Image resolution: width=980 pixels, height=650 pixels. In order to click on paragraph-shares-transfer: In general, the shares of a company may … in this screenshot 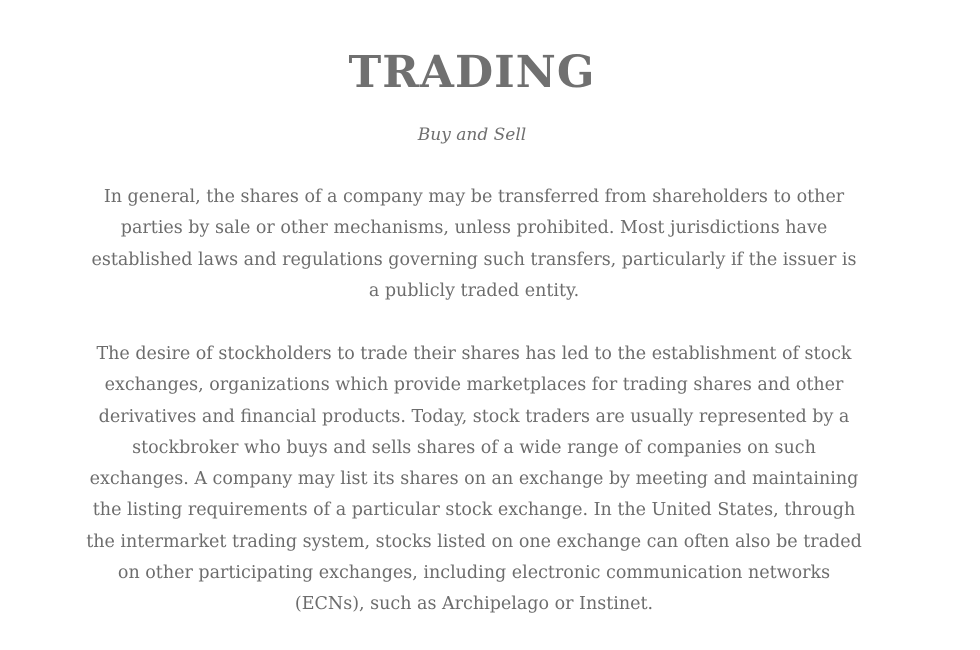, I will do `click(474, 244)`.